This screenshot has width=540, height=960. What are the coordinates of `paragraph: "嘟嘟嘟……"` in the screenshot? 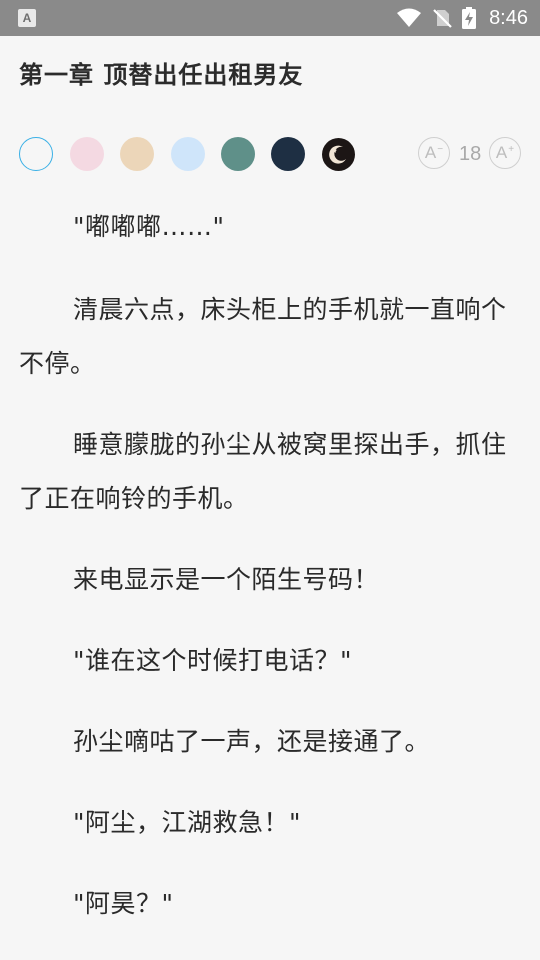 It's located at (149, 226).